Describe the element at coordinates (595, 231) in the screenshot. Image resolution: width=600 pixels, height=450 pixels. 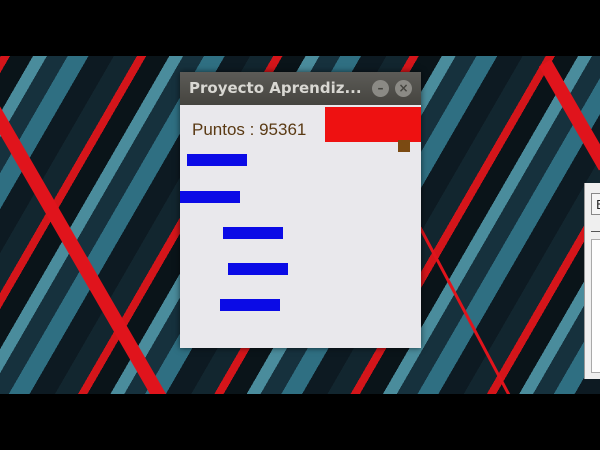
I see `separator` at that location.